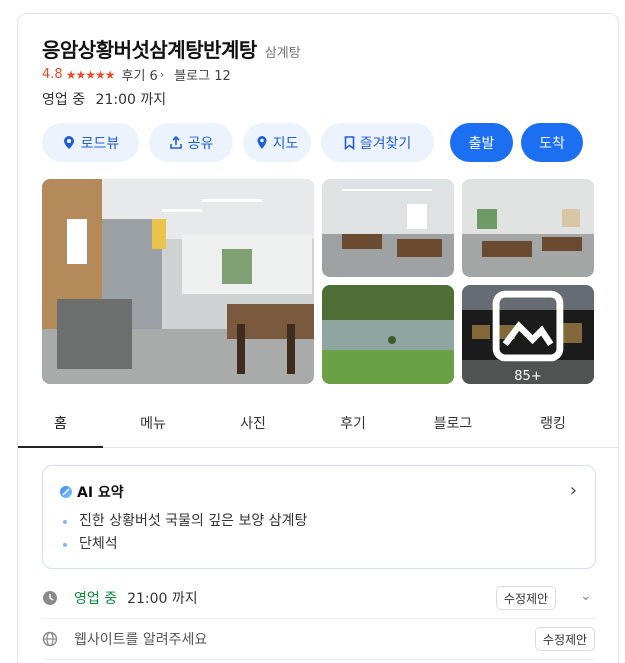 The width and height of the screenshot is (625, 663). What do you see at coordinates (185, 544) in the screenshot?
I see `ai-summary-item: 단체석` at bounding box center [185, 544].